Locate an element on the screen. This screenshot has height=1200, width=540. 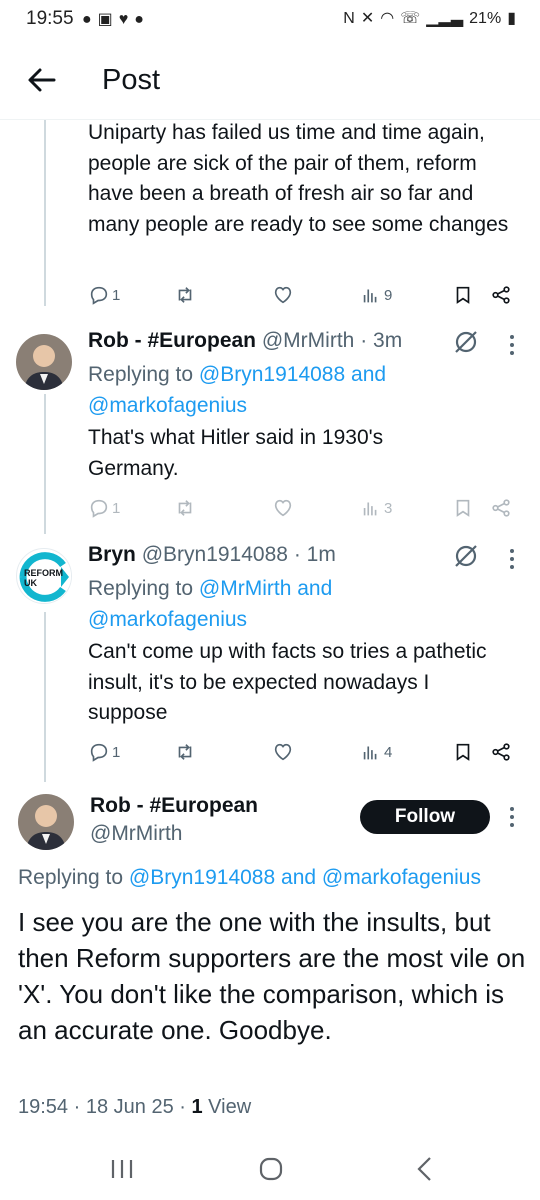
nfc-icon: N is located at coordinates (349, 18).